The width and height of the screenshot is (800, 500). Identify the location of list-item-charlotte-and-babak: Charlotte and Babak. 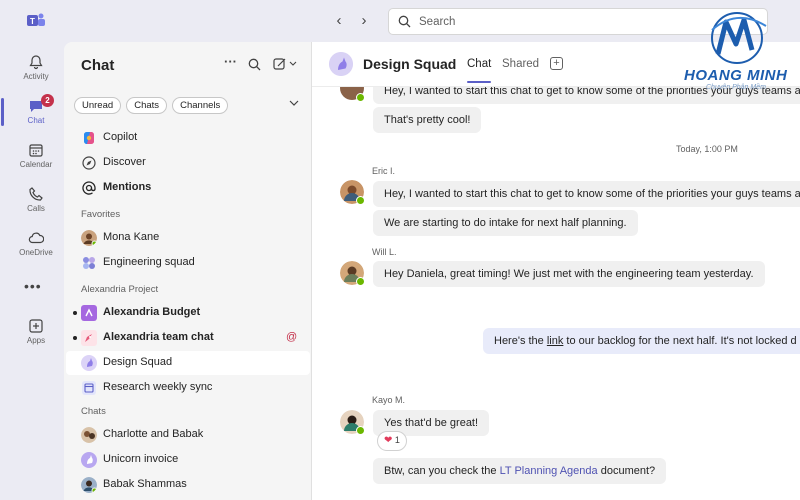
(188, 435).